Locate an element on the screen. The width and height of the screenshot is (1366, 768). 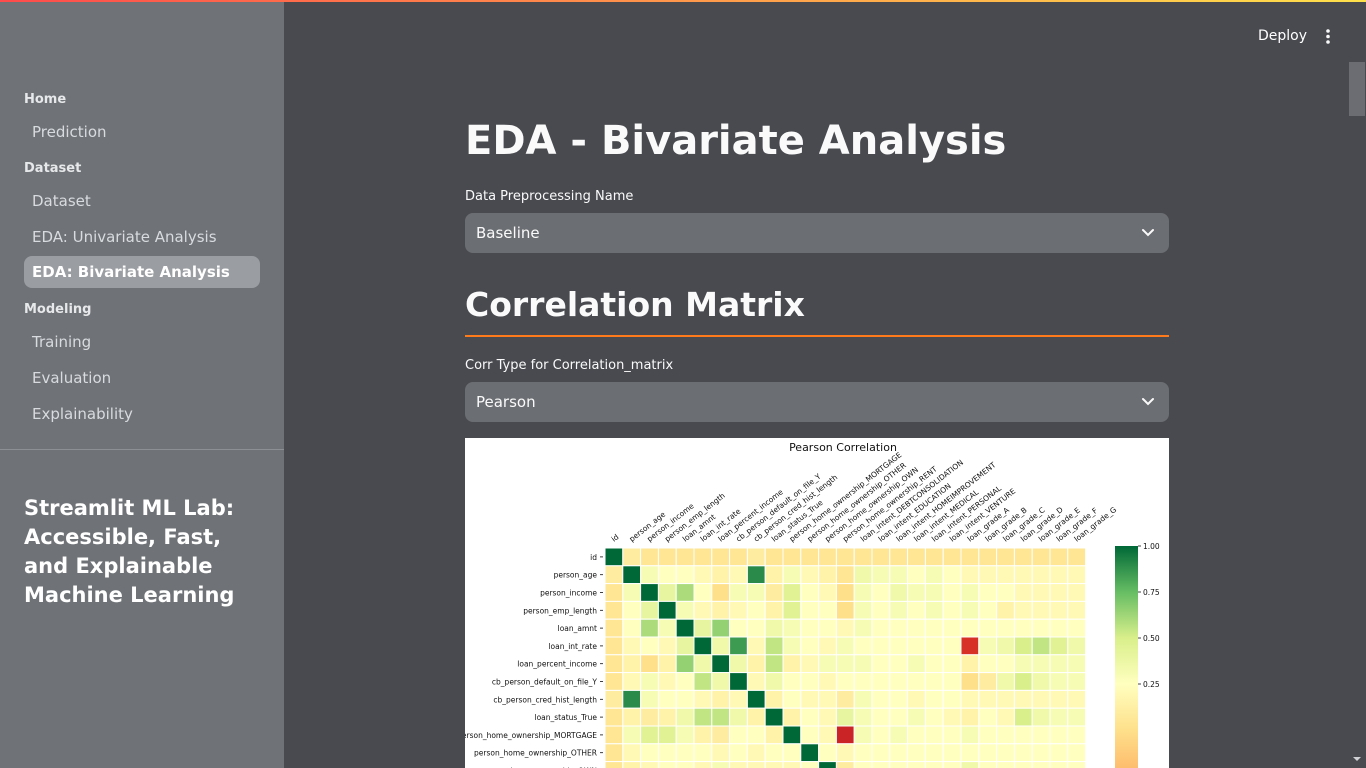
sidebar-item-eda-bivariate: EDA: Bivariate Analysis is located at coordinates (142, 272).